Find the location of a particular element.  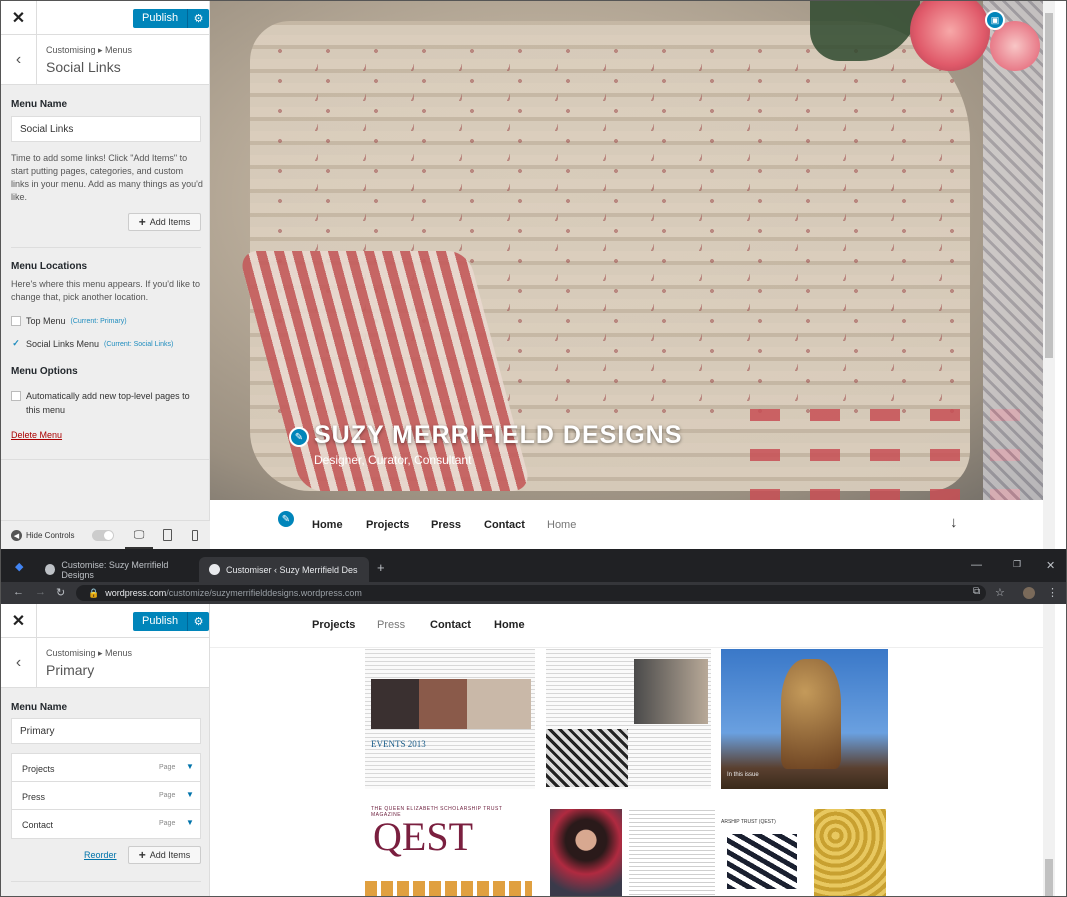

designer-portrait is located at coordinates (586, 852).